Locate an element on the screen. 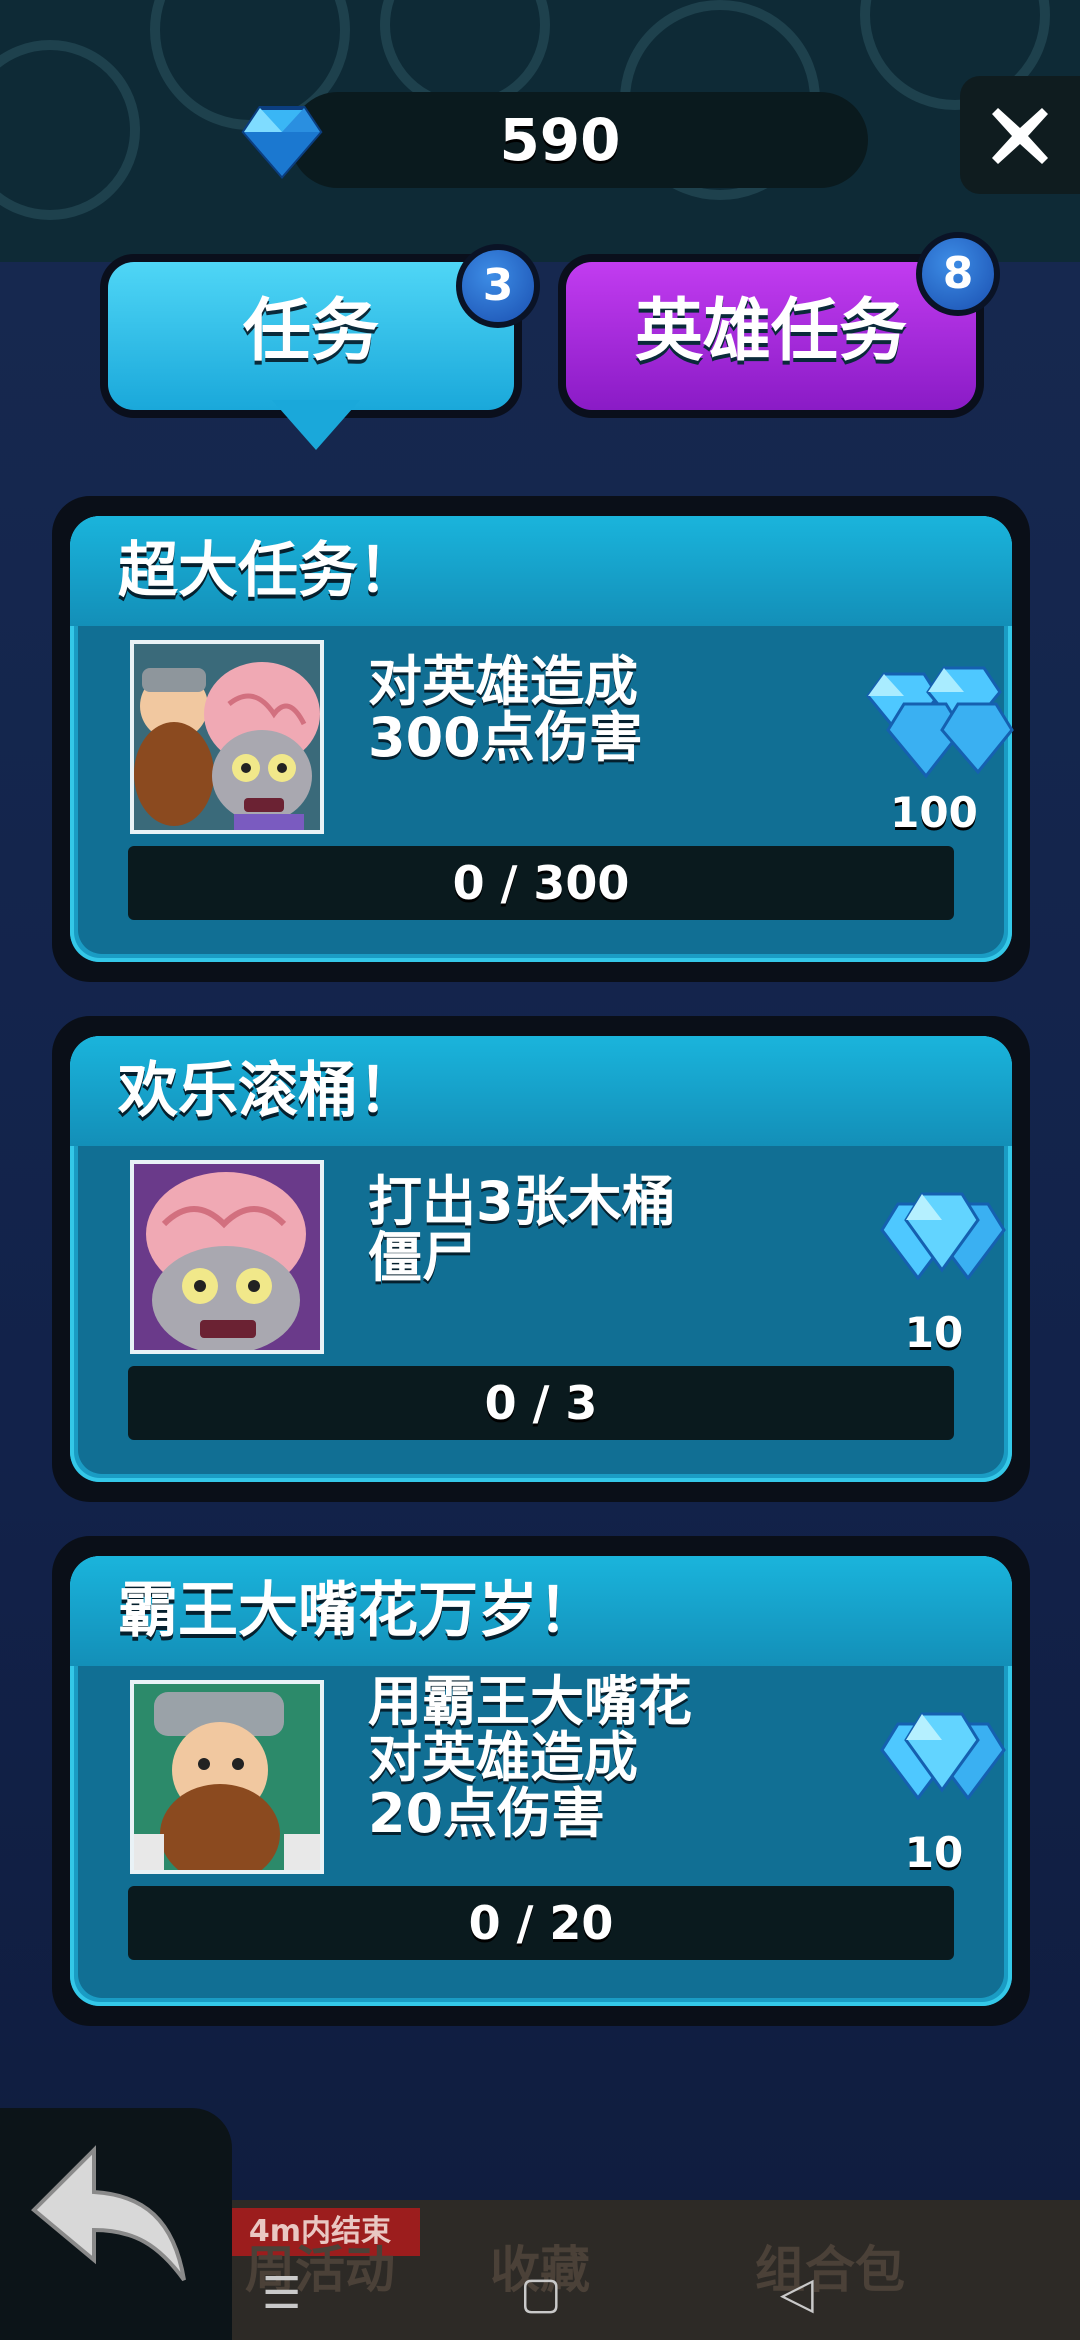 This screenshot has height=2340, width=1080. quest-card-body: 用霸王大嘴花 对英雄造成 20点伤害 10 0 / 20 is located at coordinates (542, 1832).